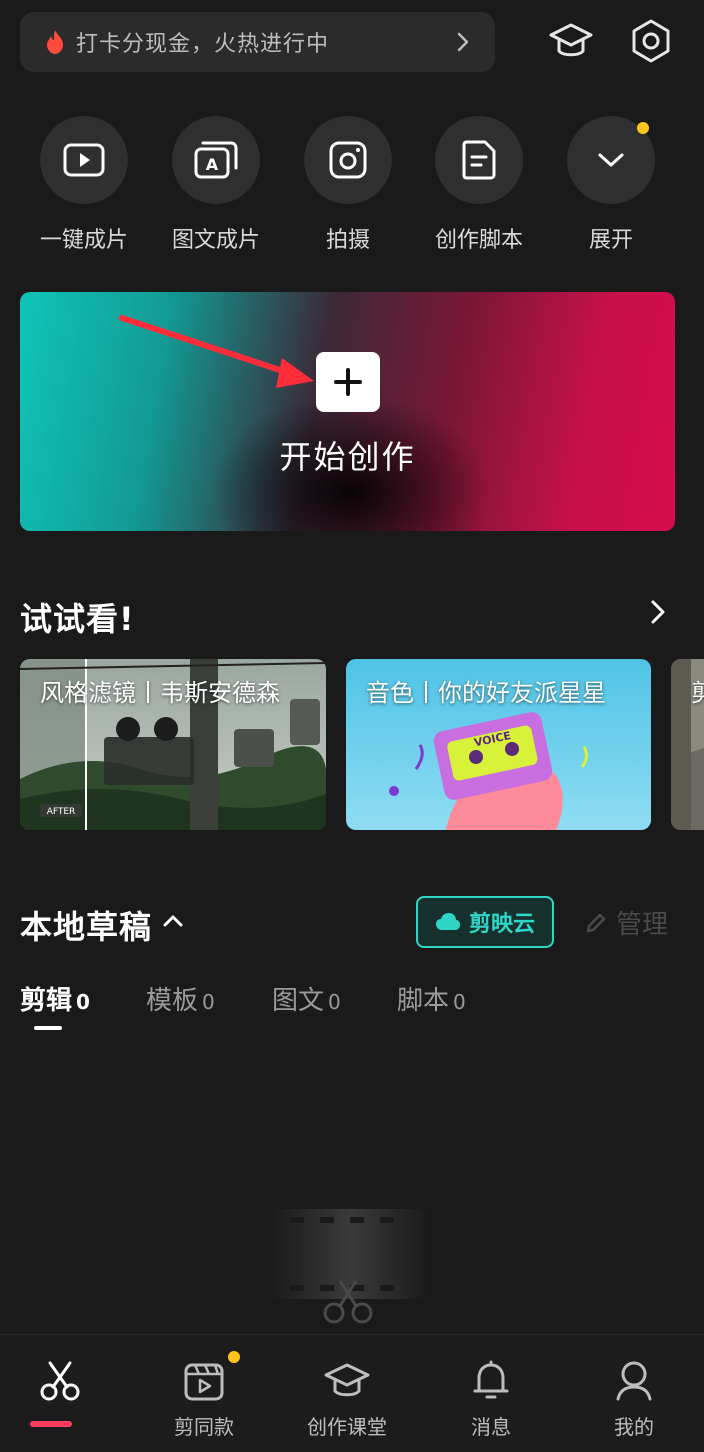 The height and width of the screenshot is (1452, 704). What do you see at coordinates (172, 1001) in the screenshot?
I see `tab-label: 模板` at bounding box center [172, 1001].